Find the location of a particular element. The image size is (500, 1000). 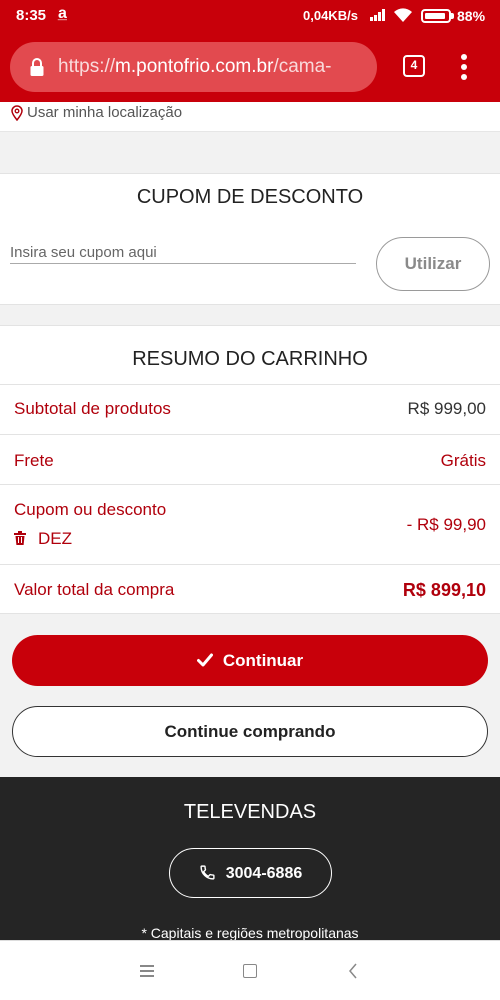

discount-value: - R$ 99,90 is located at coordinates (446, 524).